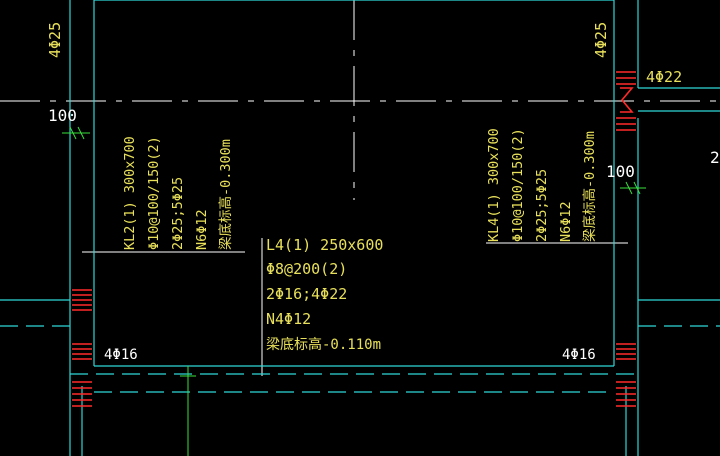 Image resolution: width=720 pixels, height=456 pixels. I want to click on kl2-line-1: KL2(1) 300x700, so click(130, 193).